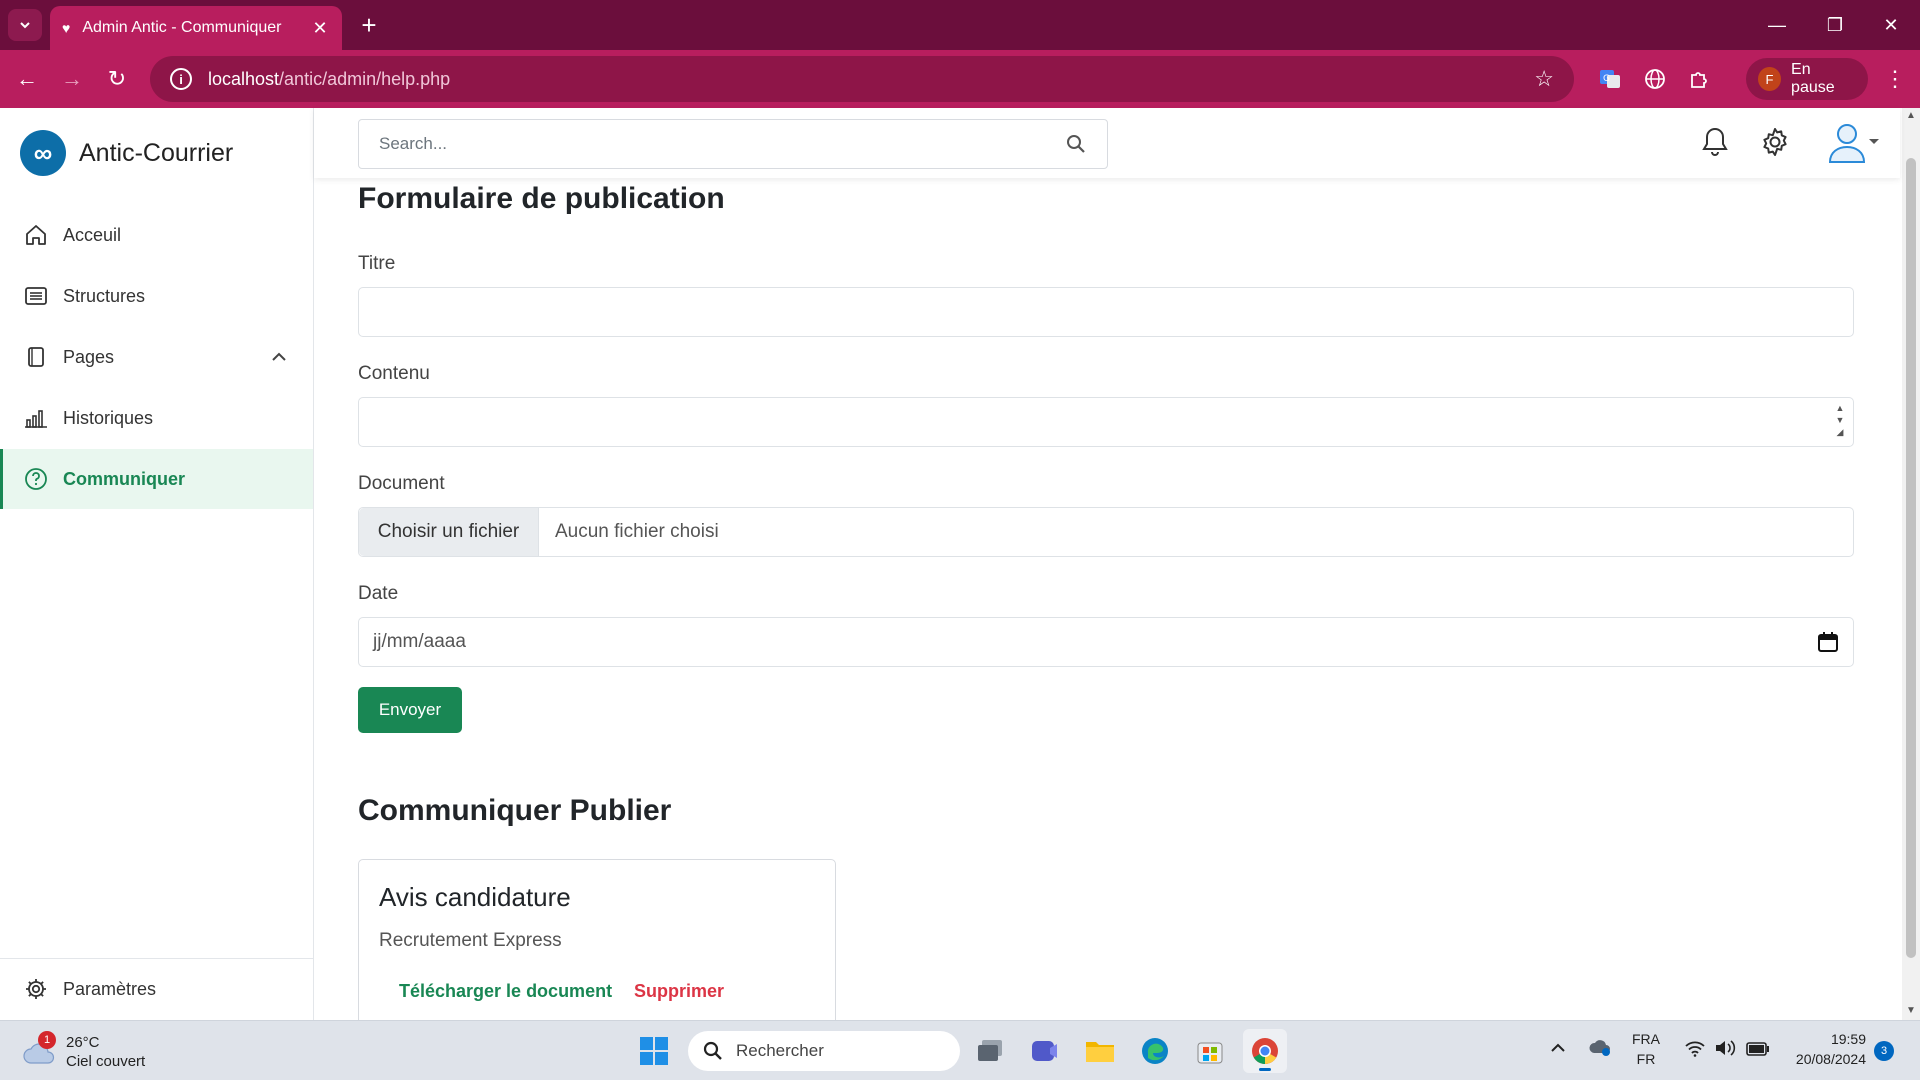  Describe the element at coordinates (156, 418) in the screenshot. I see `sidebar-item-historiques: Historiques` at that location.